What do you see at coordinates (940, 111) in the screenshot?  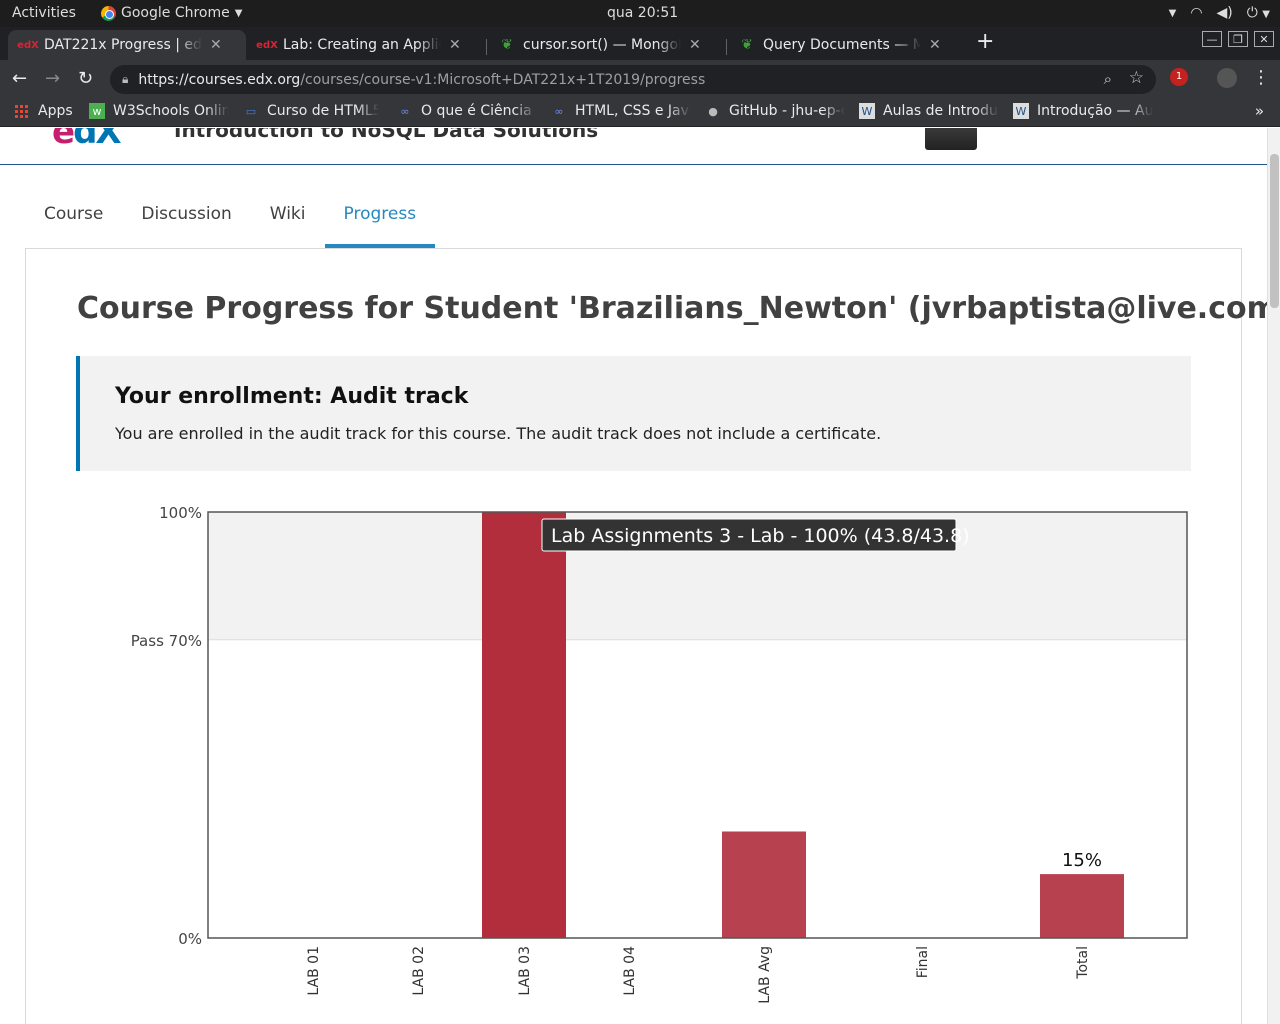 I see `bookmark-label: Aulas de Introdu` at bounding box center [940, 111].